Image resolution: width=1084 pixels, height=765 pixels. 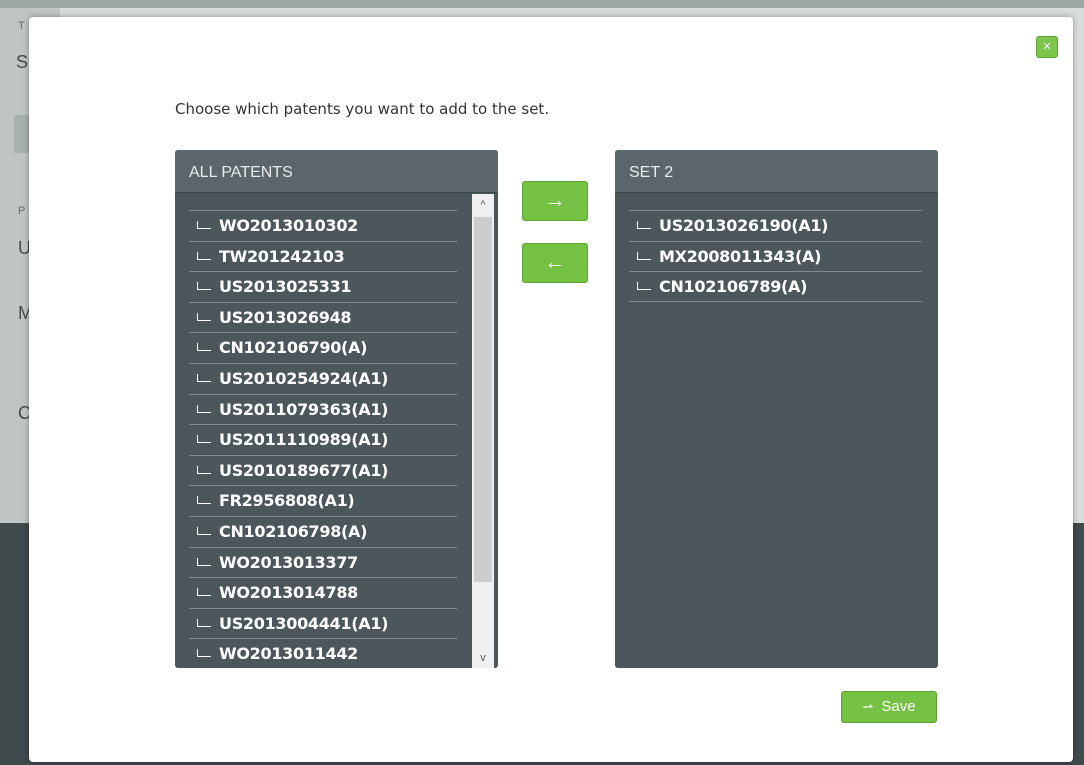 I want to click on all-patents-scrollbar: ^ v, so click(x=483, y=431).